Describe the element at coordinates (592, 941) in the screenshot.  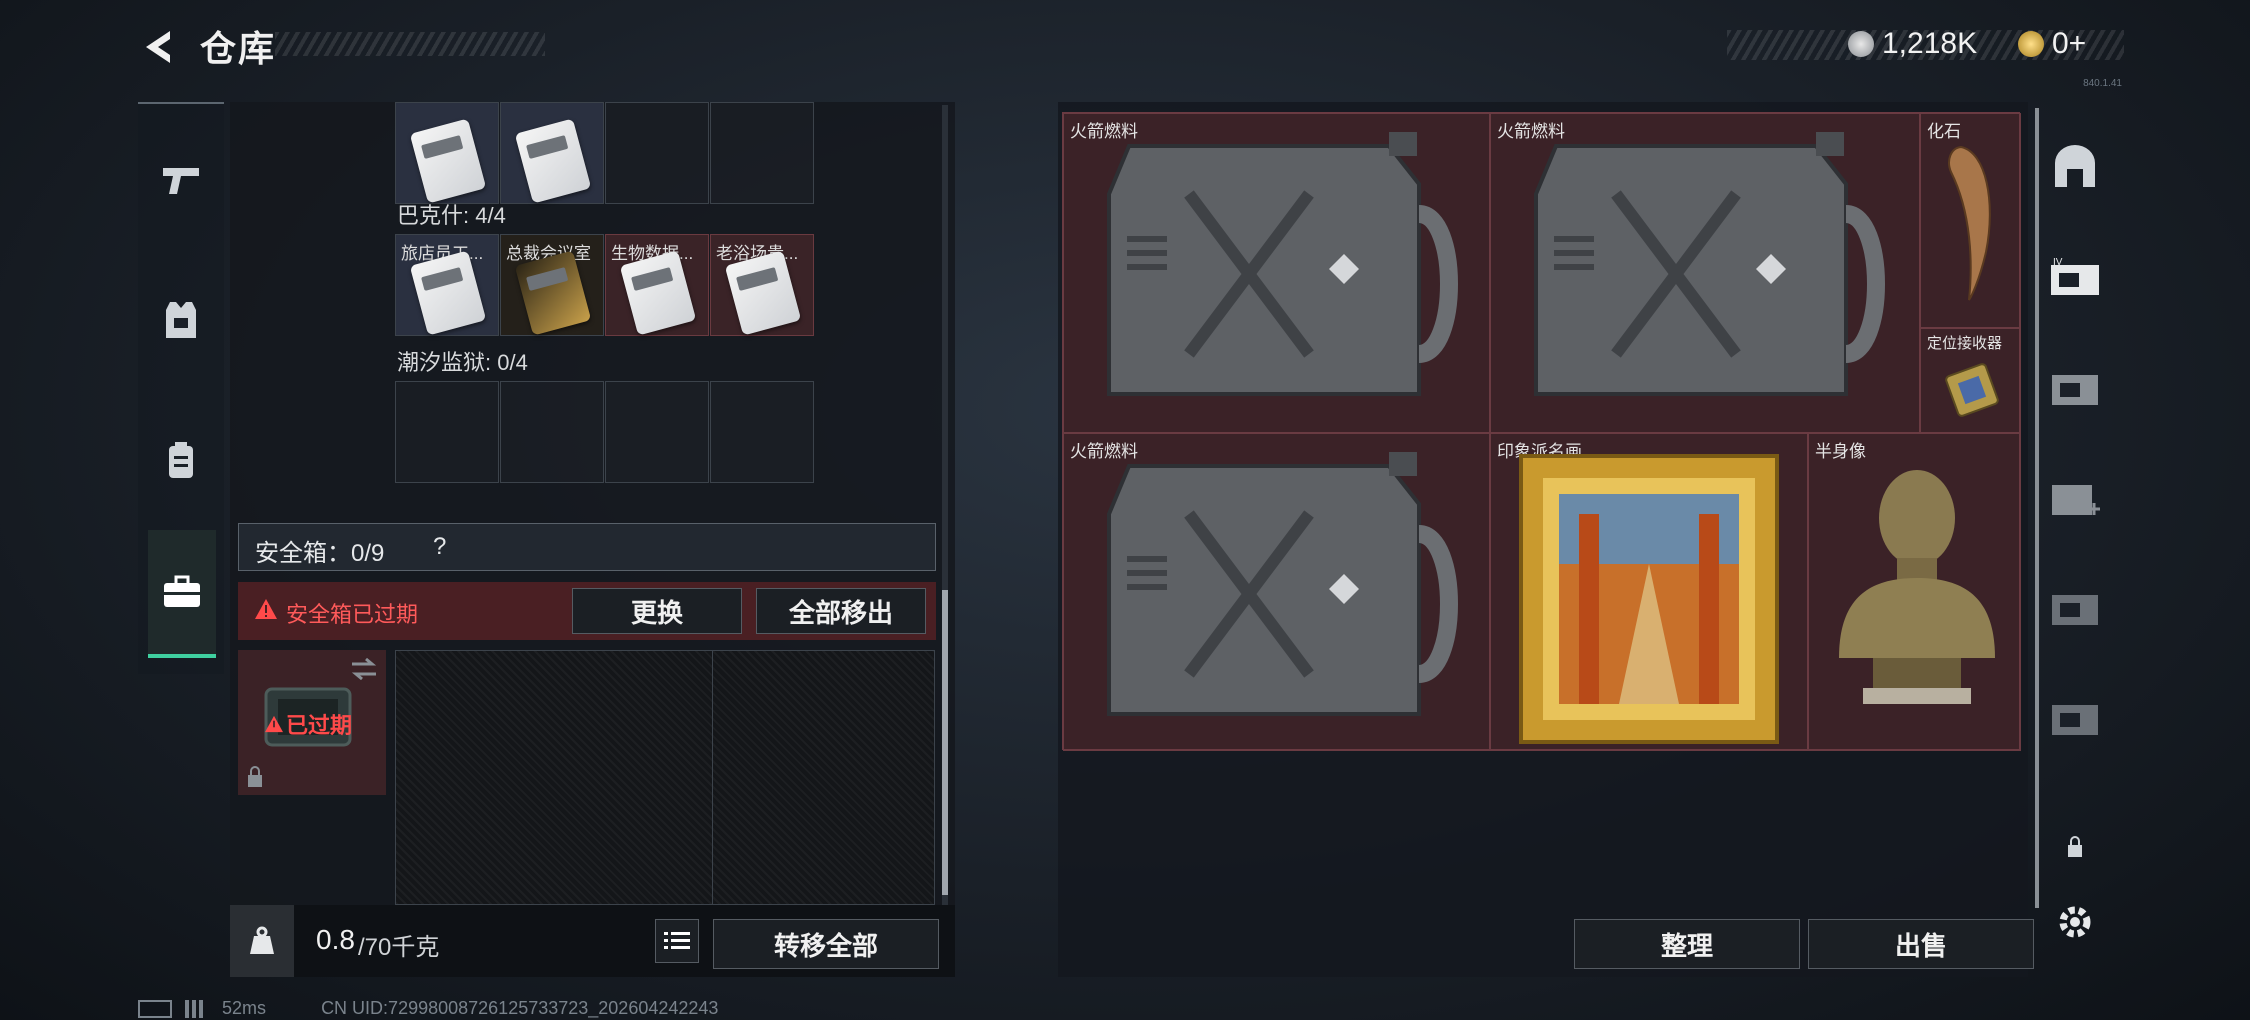
I see `left-bottom-bar: 0.8 /70千克 转移全部` at that location.